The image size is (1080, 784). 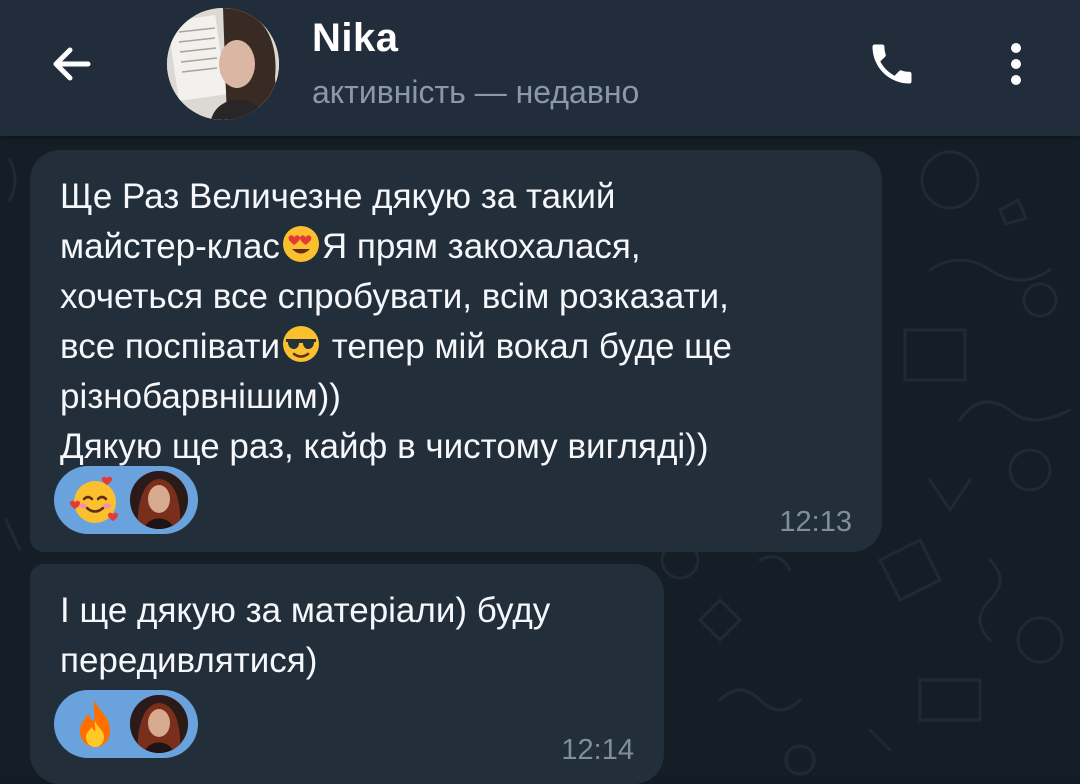 What do you see at coordinates (170, 346) in the screenshot?
I see `message-line: все поспівати` at bounding box center [170, 346].